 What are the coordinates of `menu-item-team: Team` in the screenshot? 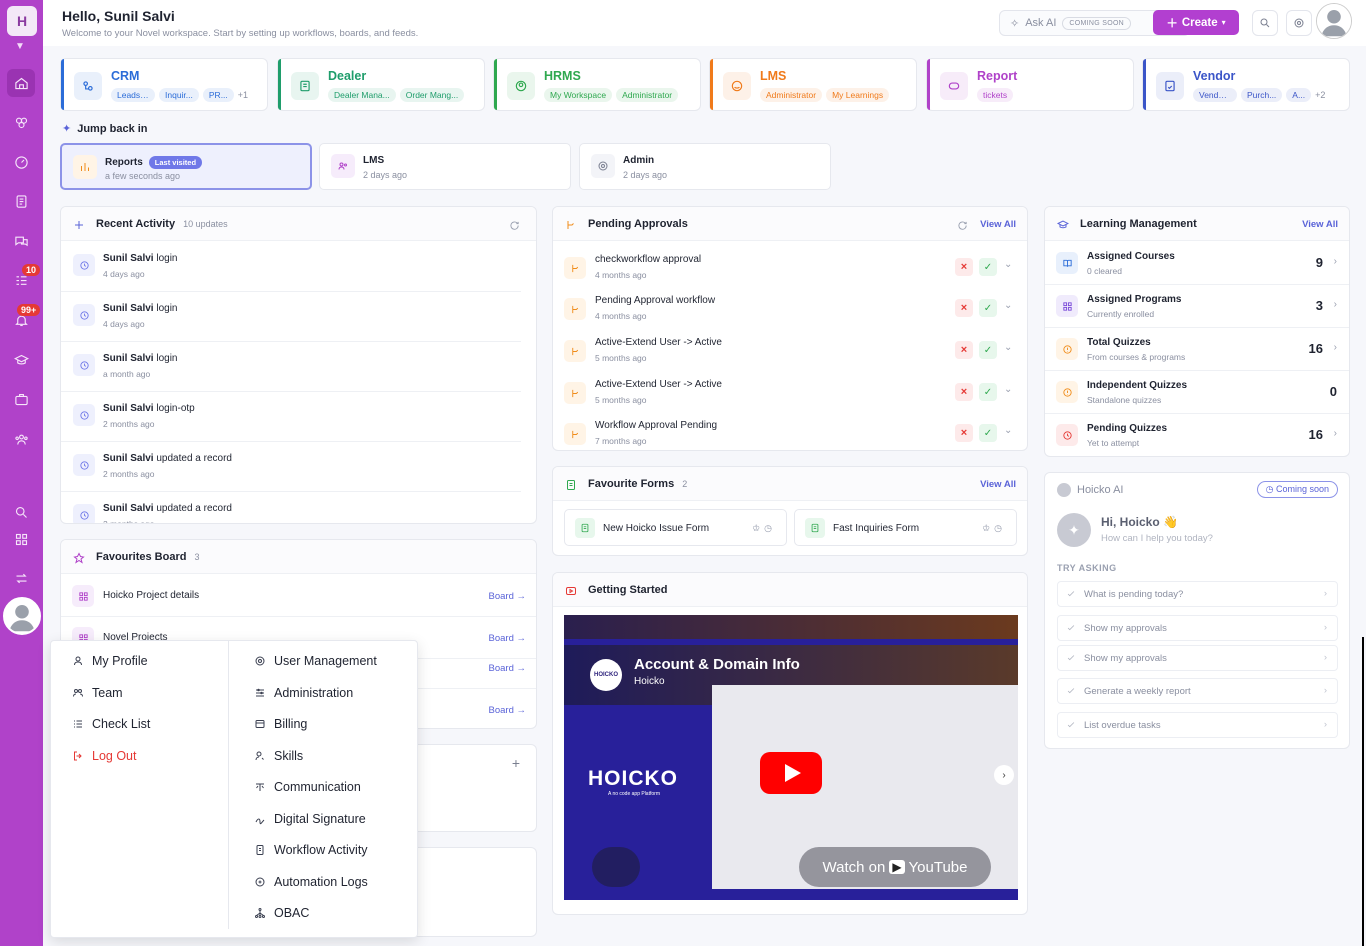 It's located at (97, 693).